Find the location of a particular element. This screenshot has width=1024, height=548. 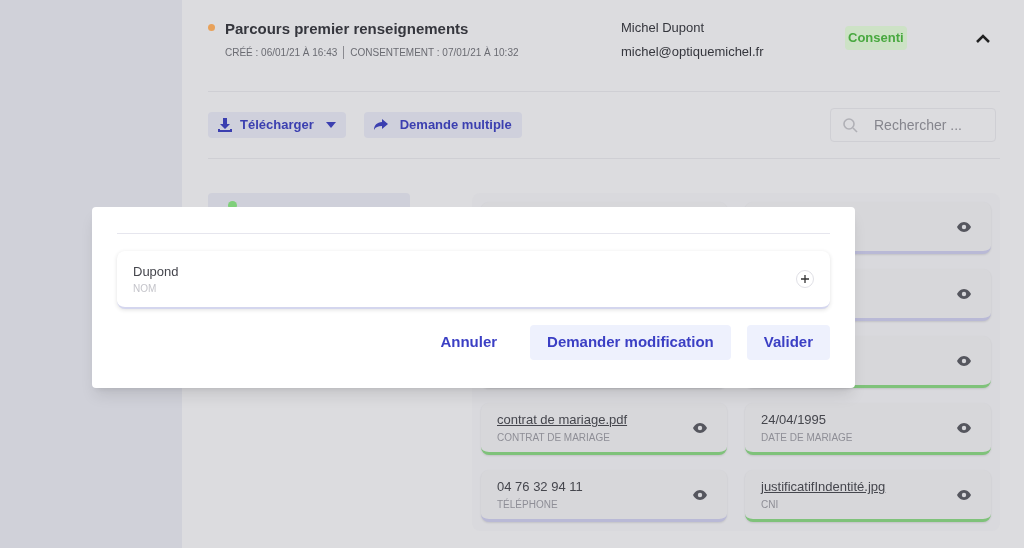

chevron-up-icon is located at coordinates (983, 38).